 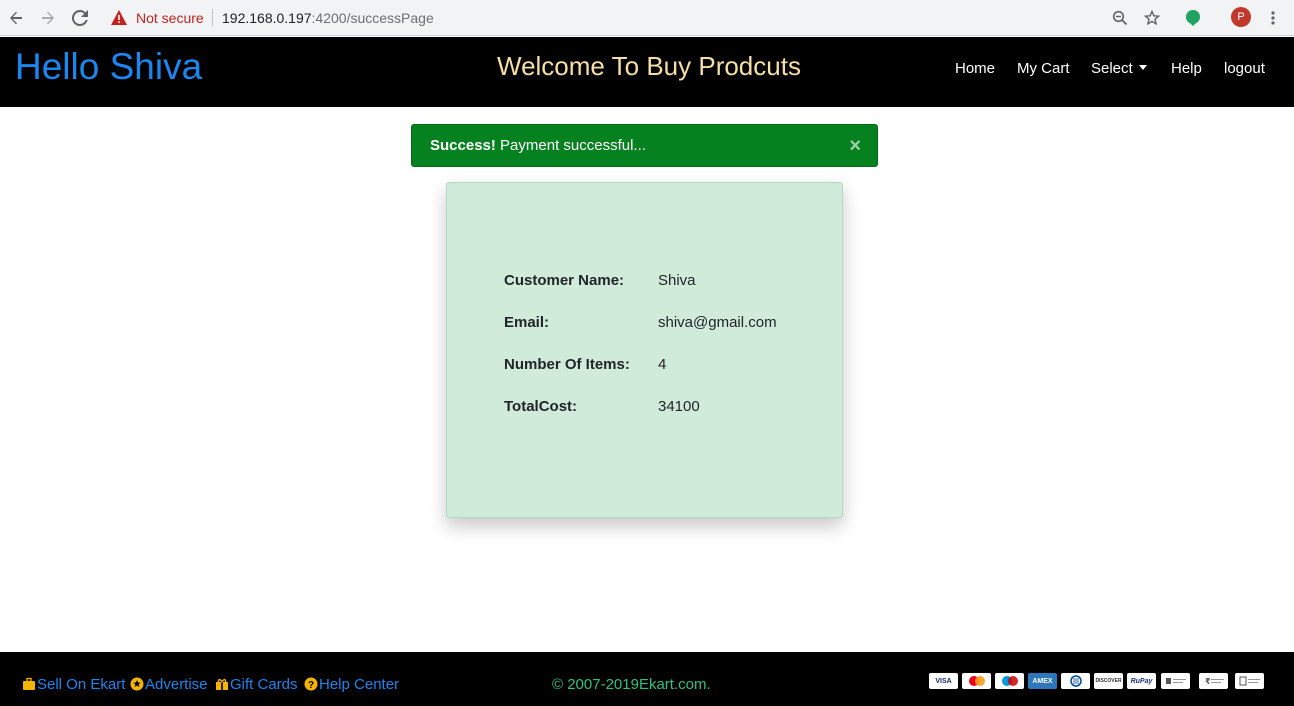 What do you see at coordinates (359, 684) in the screenshot?
I see `footer-help-label: Help Center` at bounding box center [359, 684].